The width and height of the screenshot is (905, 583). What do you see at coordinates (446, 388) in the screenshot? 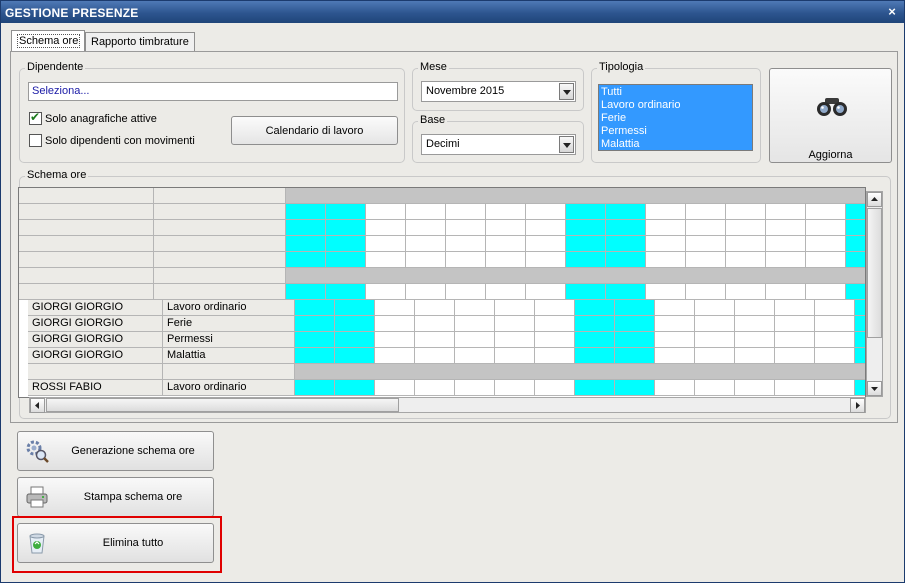
I see `table-row: ROSSI FABIO Lavoro ordinario` at bounding box center [446, 388].